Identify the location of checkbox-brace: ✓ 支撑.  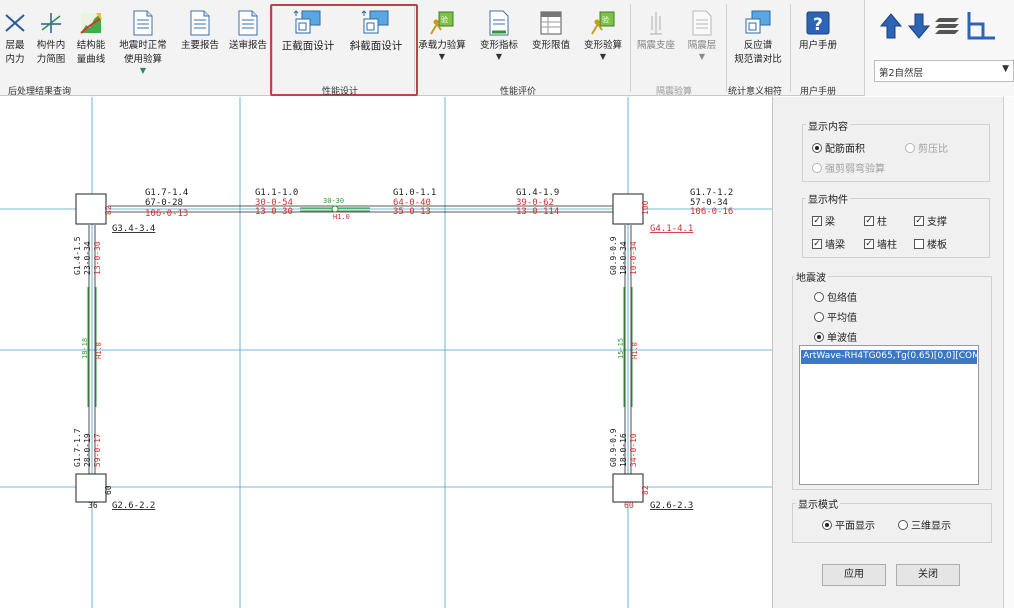
(930, 220).